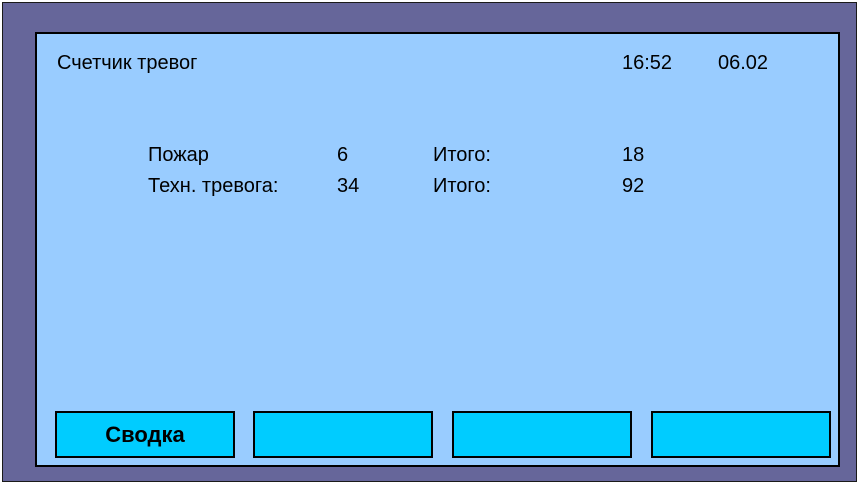 This screenshot has width=861, height=486. I want to click on softkey-2-button, so click(343, 434).